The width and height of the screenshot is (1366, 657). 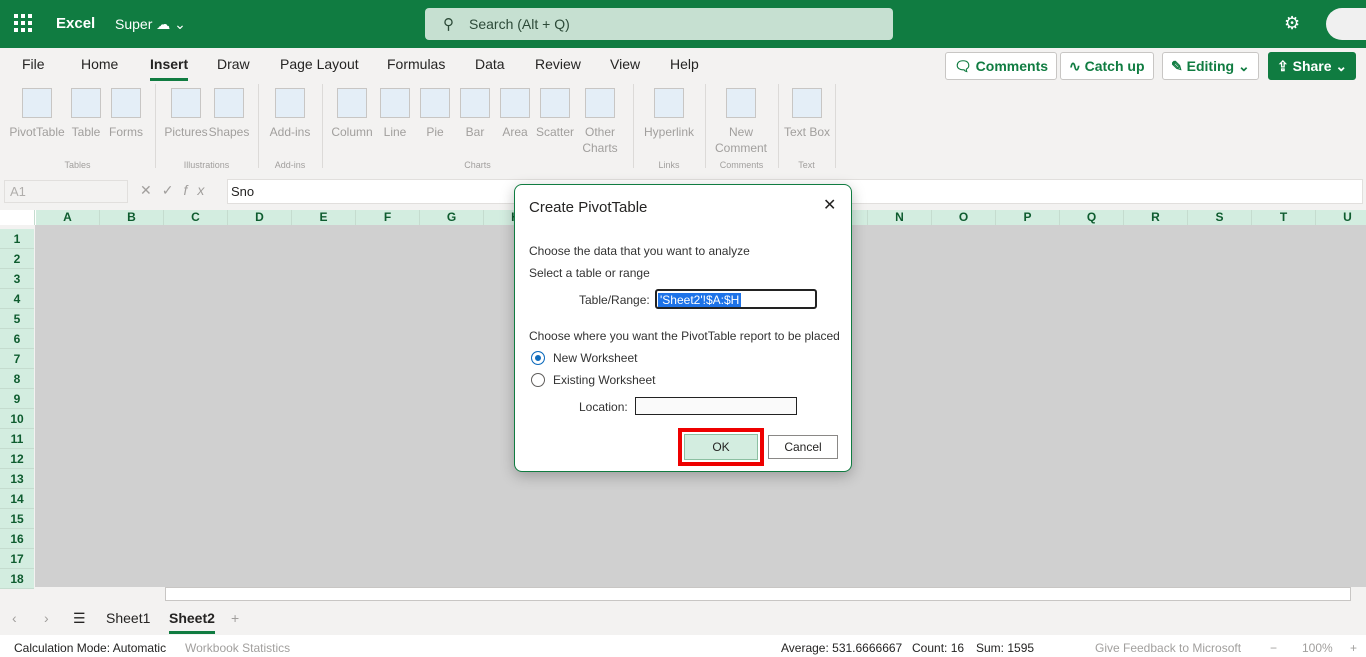 I want to click on tab-data: Data, so click(x=490, y=64).